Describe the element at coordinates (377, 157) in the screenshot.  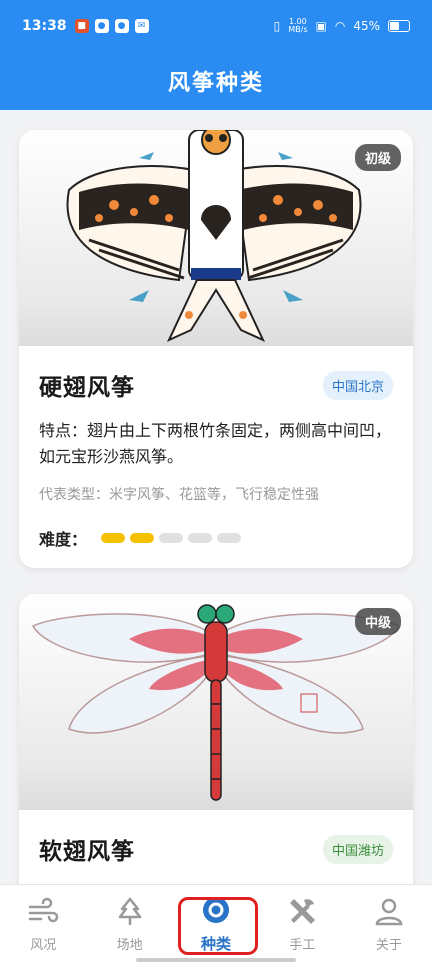
I see `level-badge: 初级` at that location.